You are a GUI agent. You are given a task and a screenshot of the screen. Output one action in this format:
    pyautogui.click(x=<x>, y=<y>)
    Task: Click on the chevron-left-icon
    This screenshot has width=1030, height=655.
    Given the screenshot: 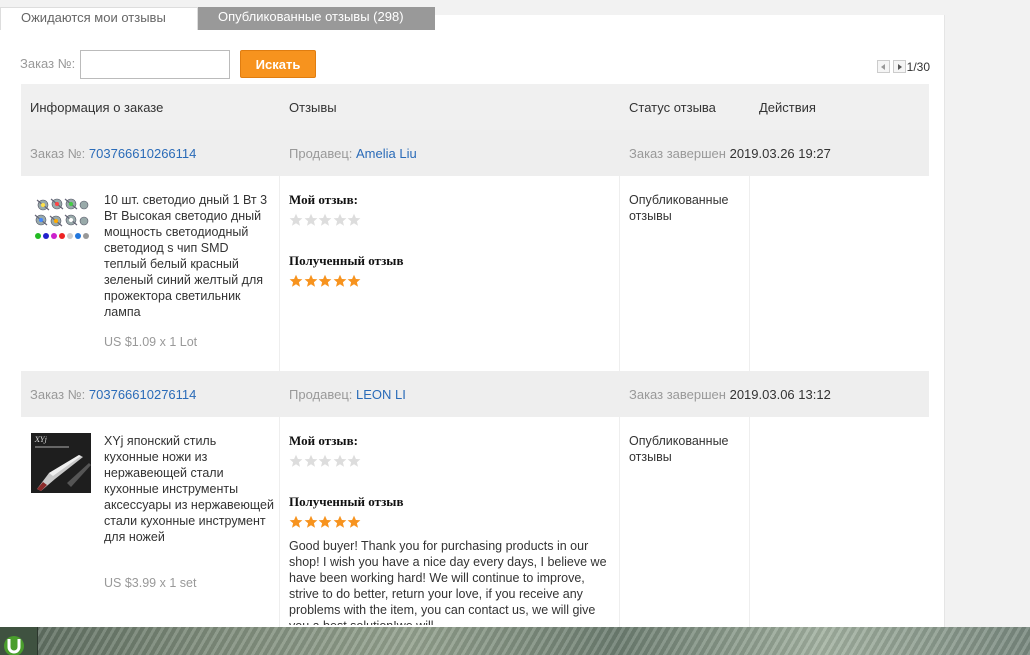 What is the action you would take?
    pyautogui.click(x=882, y=67)
    